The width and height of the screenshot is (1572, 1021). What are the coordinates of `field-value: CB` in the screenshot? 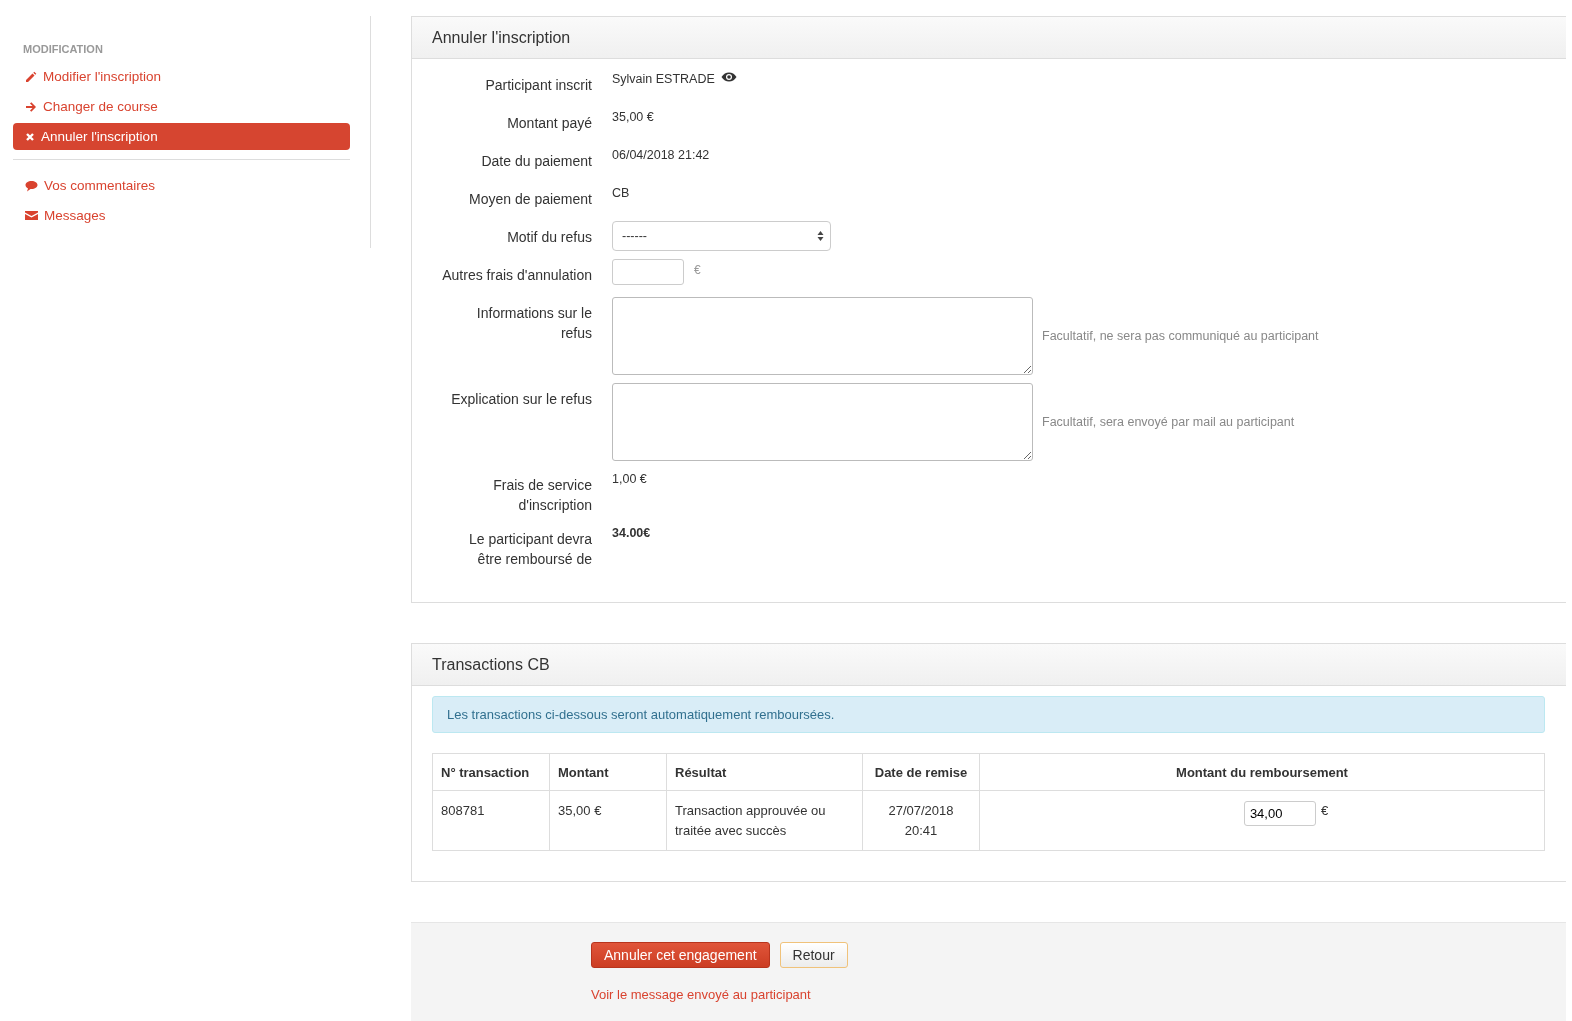 It's located at (621, 193).